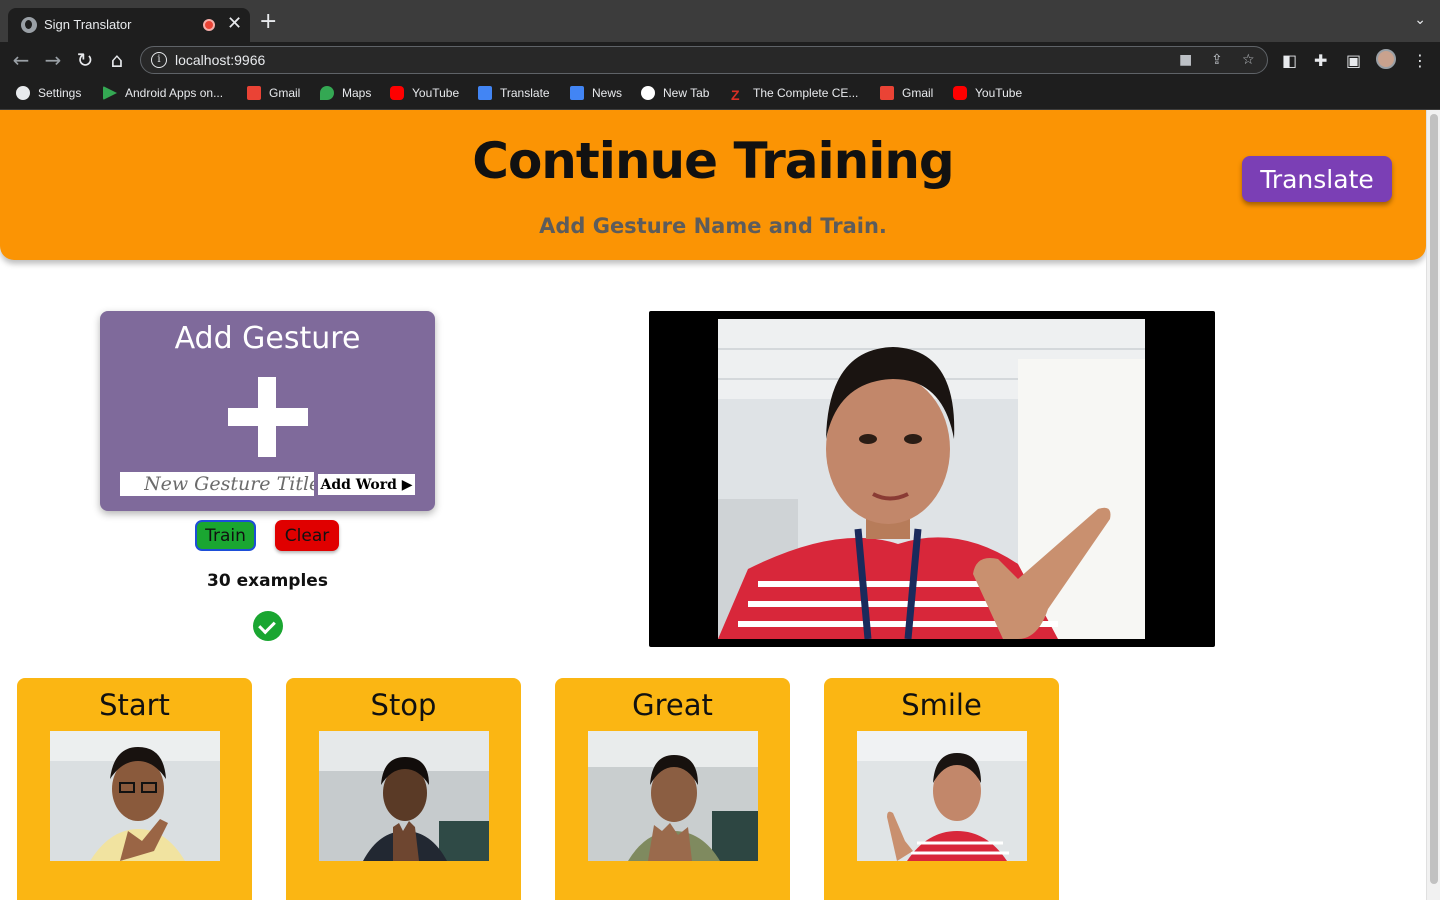 The width and height of the screenshot is (1440, 900). I want to click on gesture-card-start: Start, so click(134, 789).